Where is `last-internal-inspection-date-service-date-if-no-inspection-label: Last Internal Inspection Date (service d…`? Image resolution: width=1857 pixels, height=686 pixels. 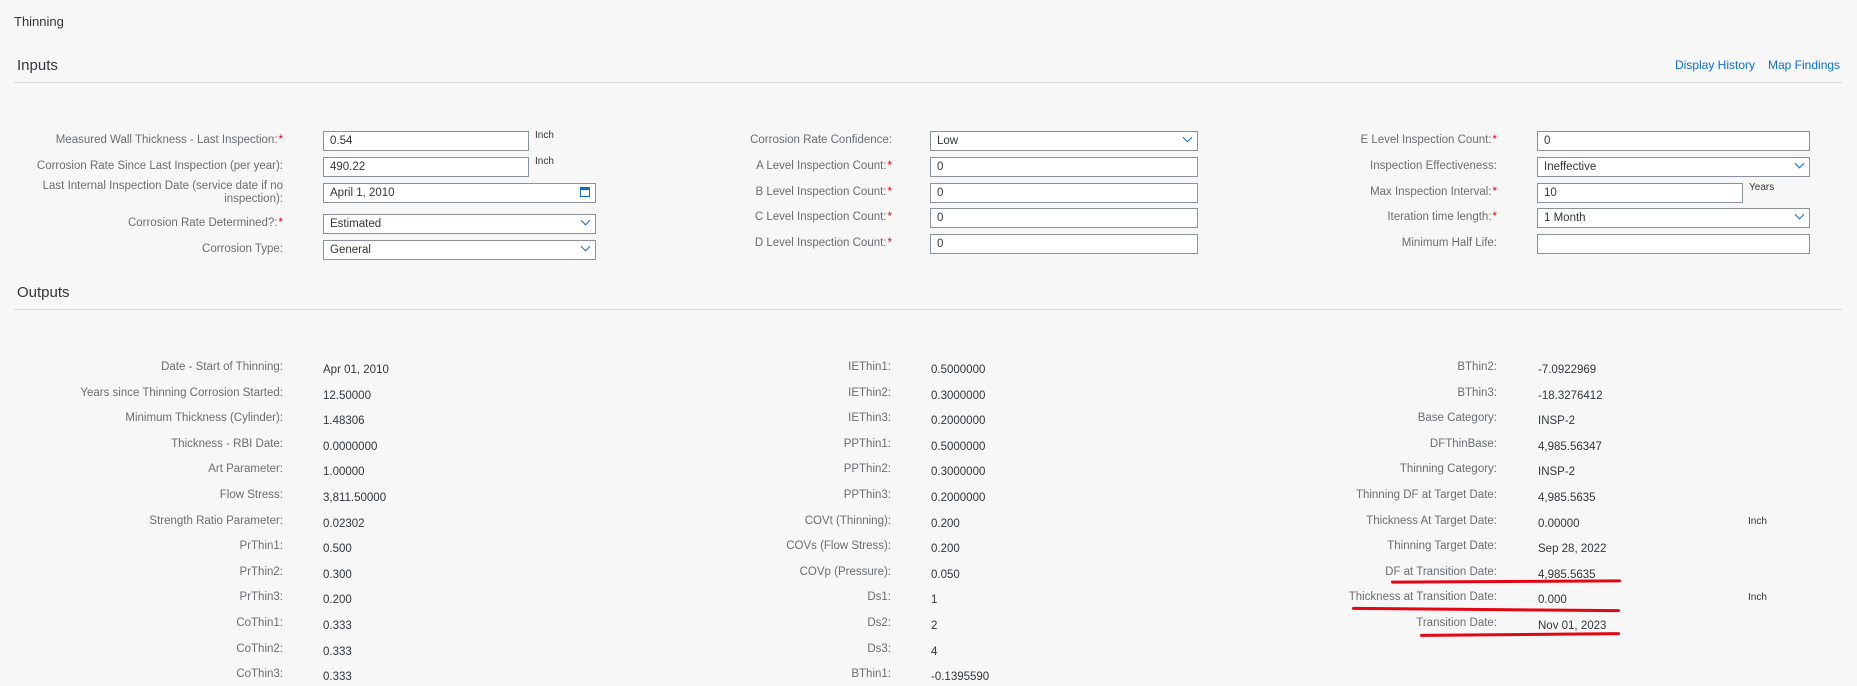 last-internal-inspection-date-service-date-if-no-inspection-label: Last Internal Inspection Date (service d… is located at coordinates (153, 193).